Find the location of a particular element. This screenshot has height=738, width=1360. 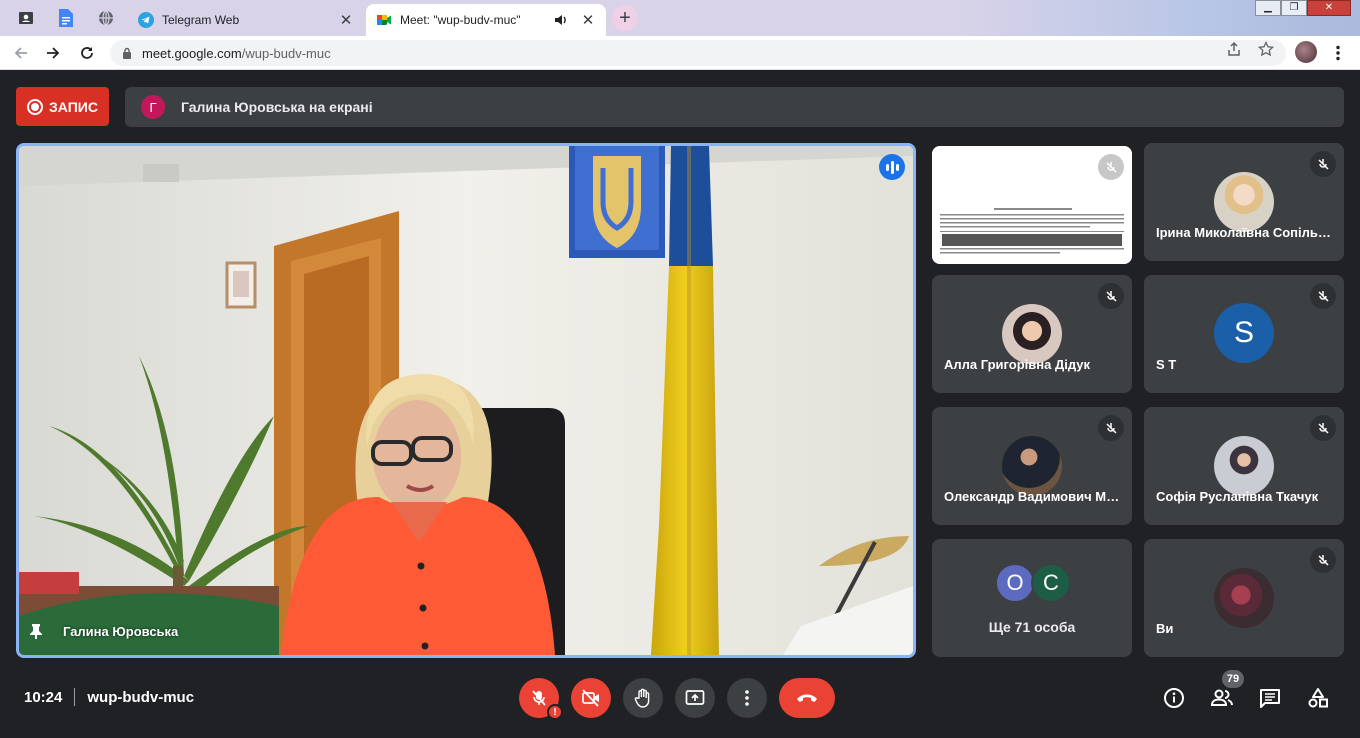

activities-button is located at coordinates (1318, 698).